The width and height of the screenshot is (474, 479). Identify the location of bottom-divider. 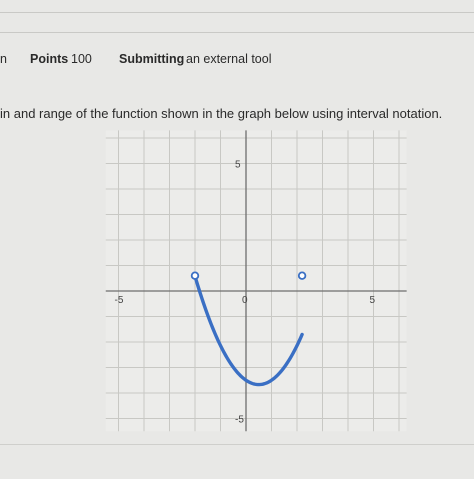
(237, 444).